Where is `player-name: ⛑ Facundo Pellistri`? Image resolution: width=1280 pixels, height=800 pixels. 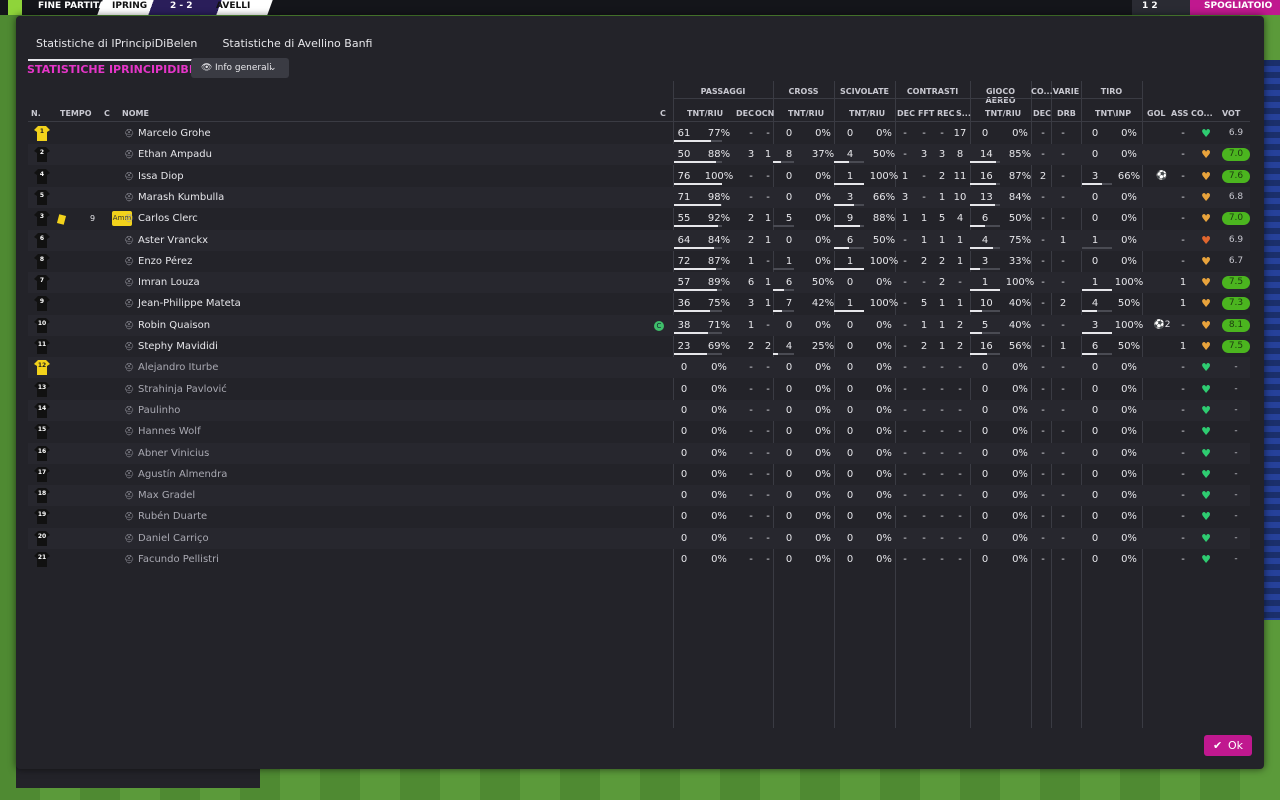 player-name: ⛑ Facundo Pellistri is located at coordinates (171, 559).